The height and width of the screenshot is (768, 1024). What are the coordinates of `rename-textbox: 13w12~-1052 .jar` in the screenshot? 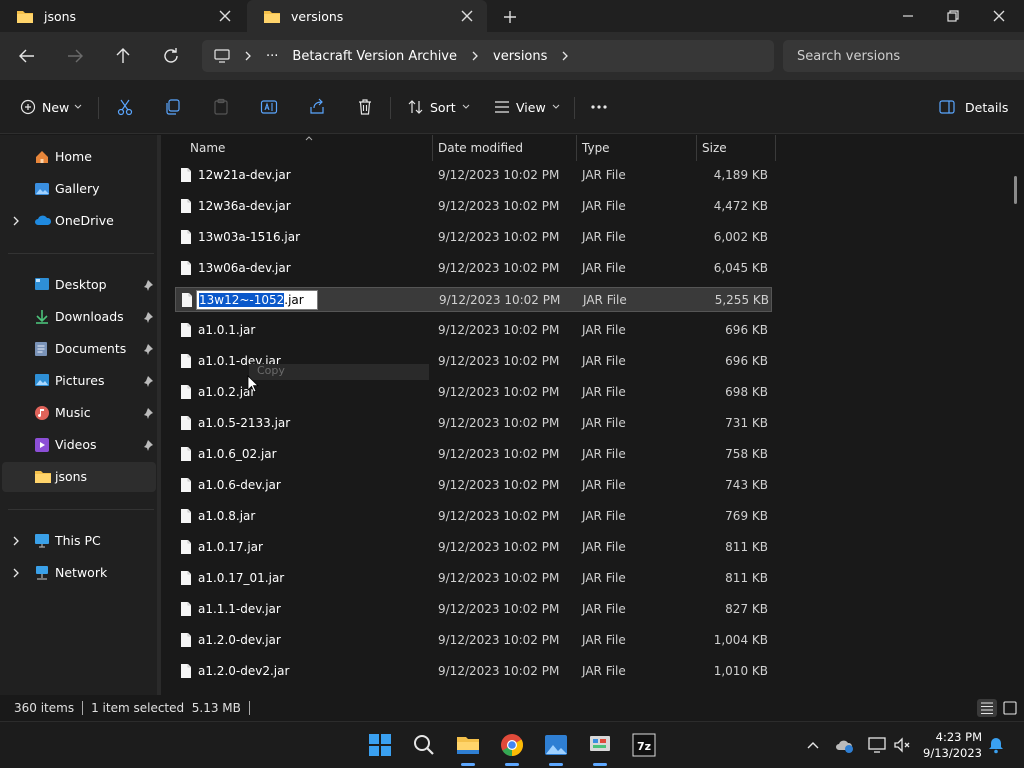 It's located at (257, 300).